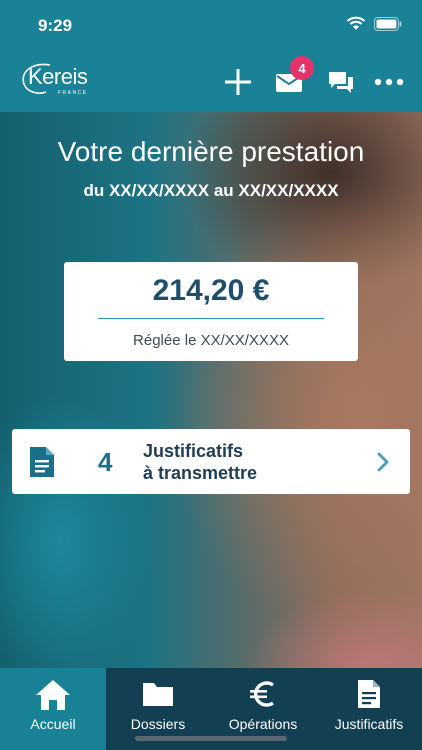 This screenshot has height=750, width=422. Describe the element at coordinates (211, 26) in the screenshot. I see `status-bar: 9:29` at that location.